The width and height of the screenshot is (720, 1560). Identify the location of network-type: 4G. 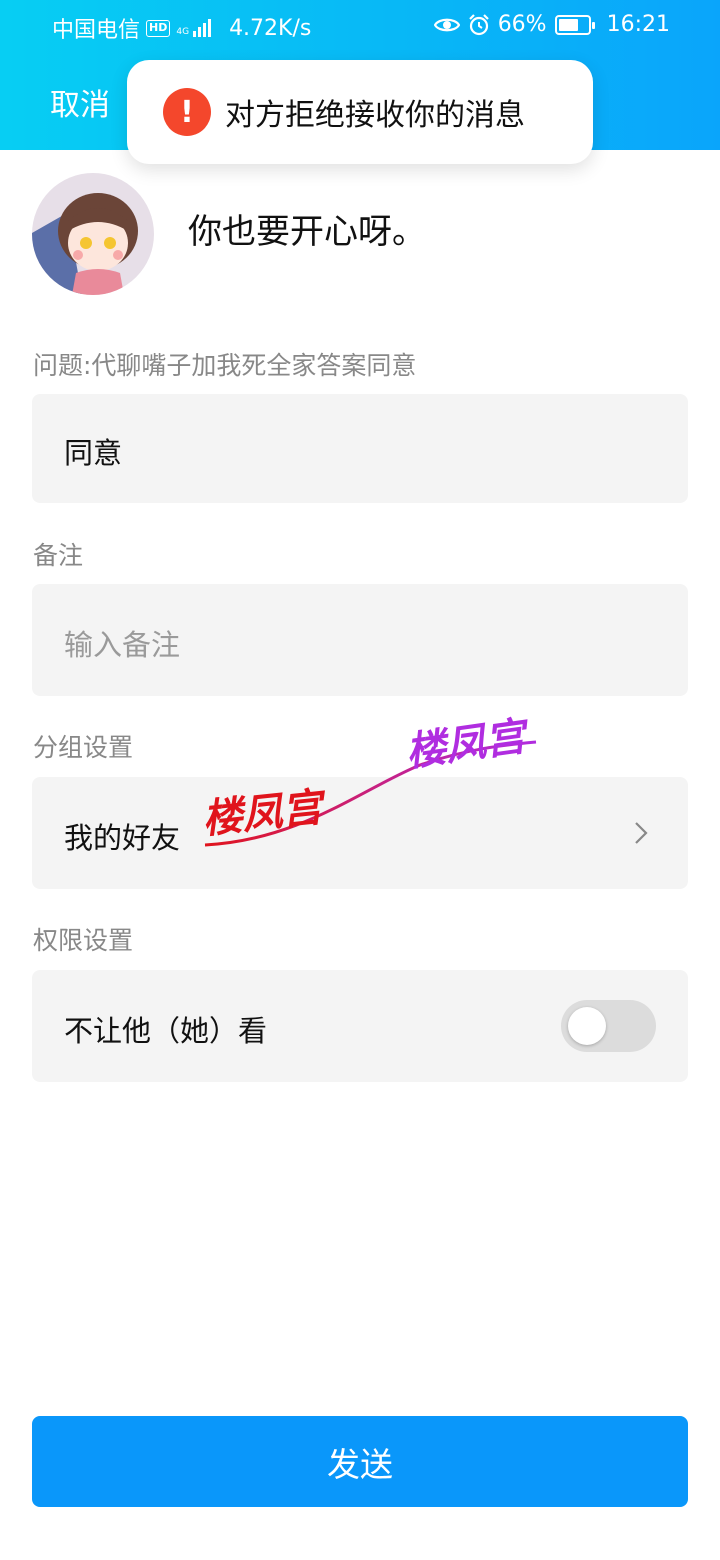
(183, 32).